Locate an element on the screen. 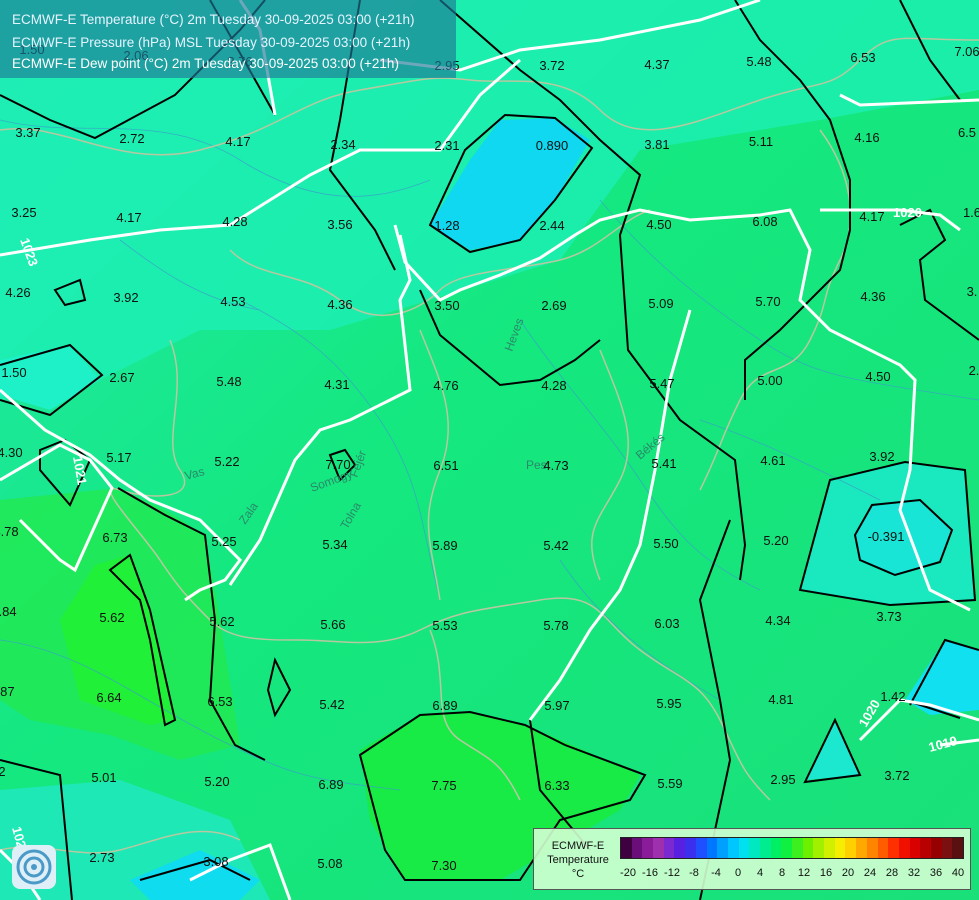 This screenshot has height=900, width=979. legend-ticks: -20 -16 -12 -8 -4 0 4 8 12 16 20 24 28 32 36 40 is located at coordinates (793, 874).